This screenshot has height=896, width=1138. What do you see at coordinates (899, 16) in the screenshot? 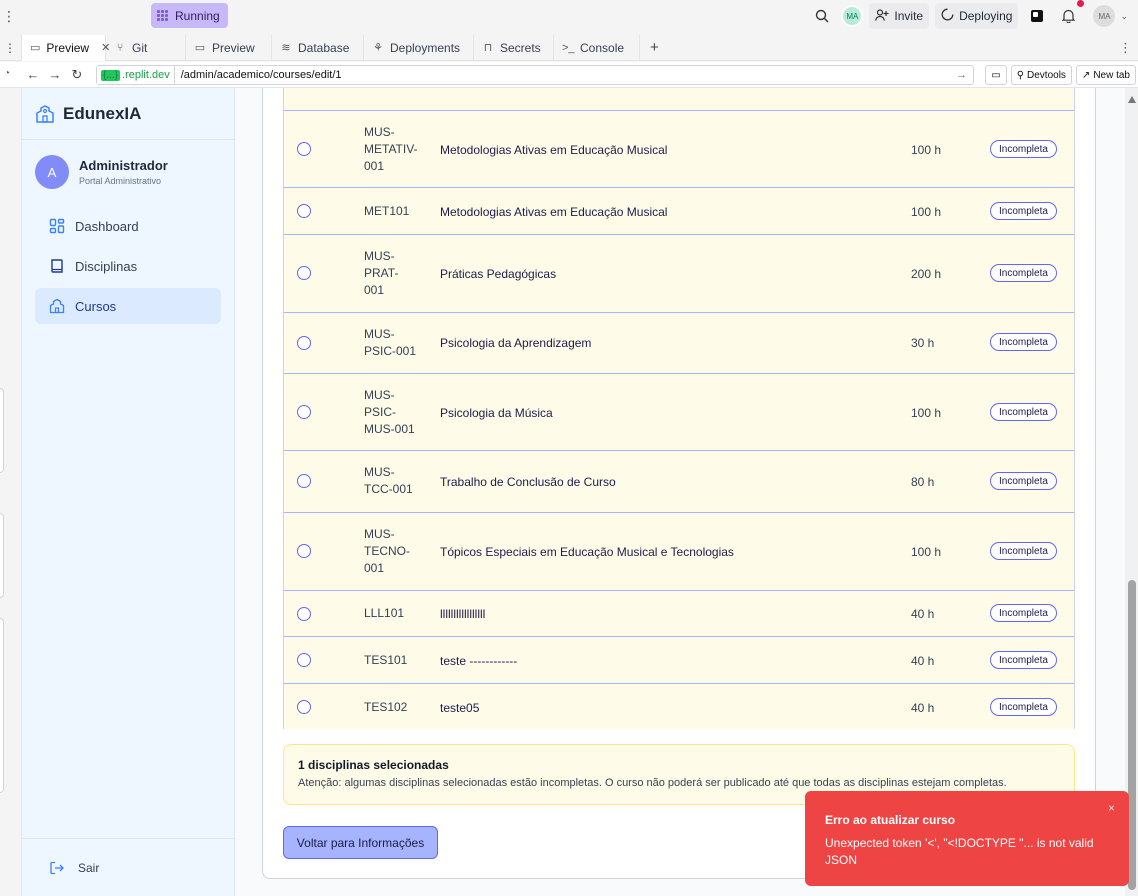
I see `invite-button: Invite` at bounding box center [899, 16].